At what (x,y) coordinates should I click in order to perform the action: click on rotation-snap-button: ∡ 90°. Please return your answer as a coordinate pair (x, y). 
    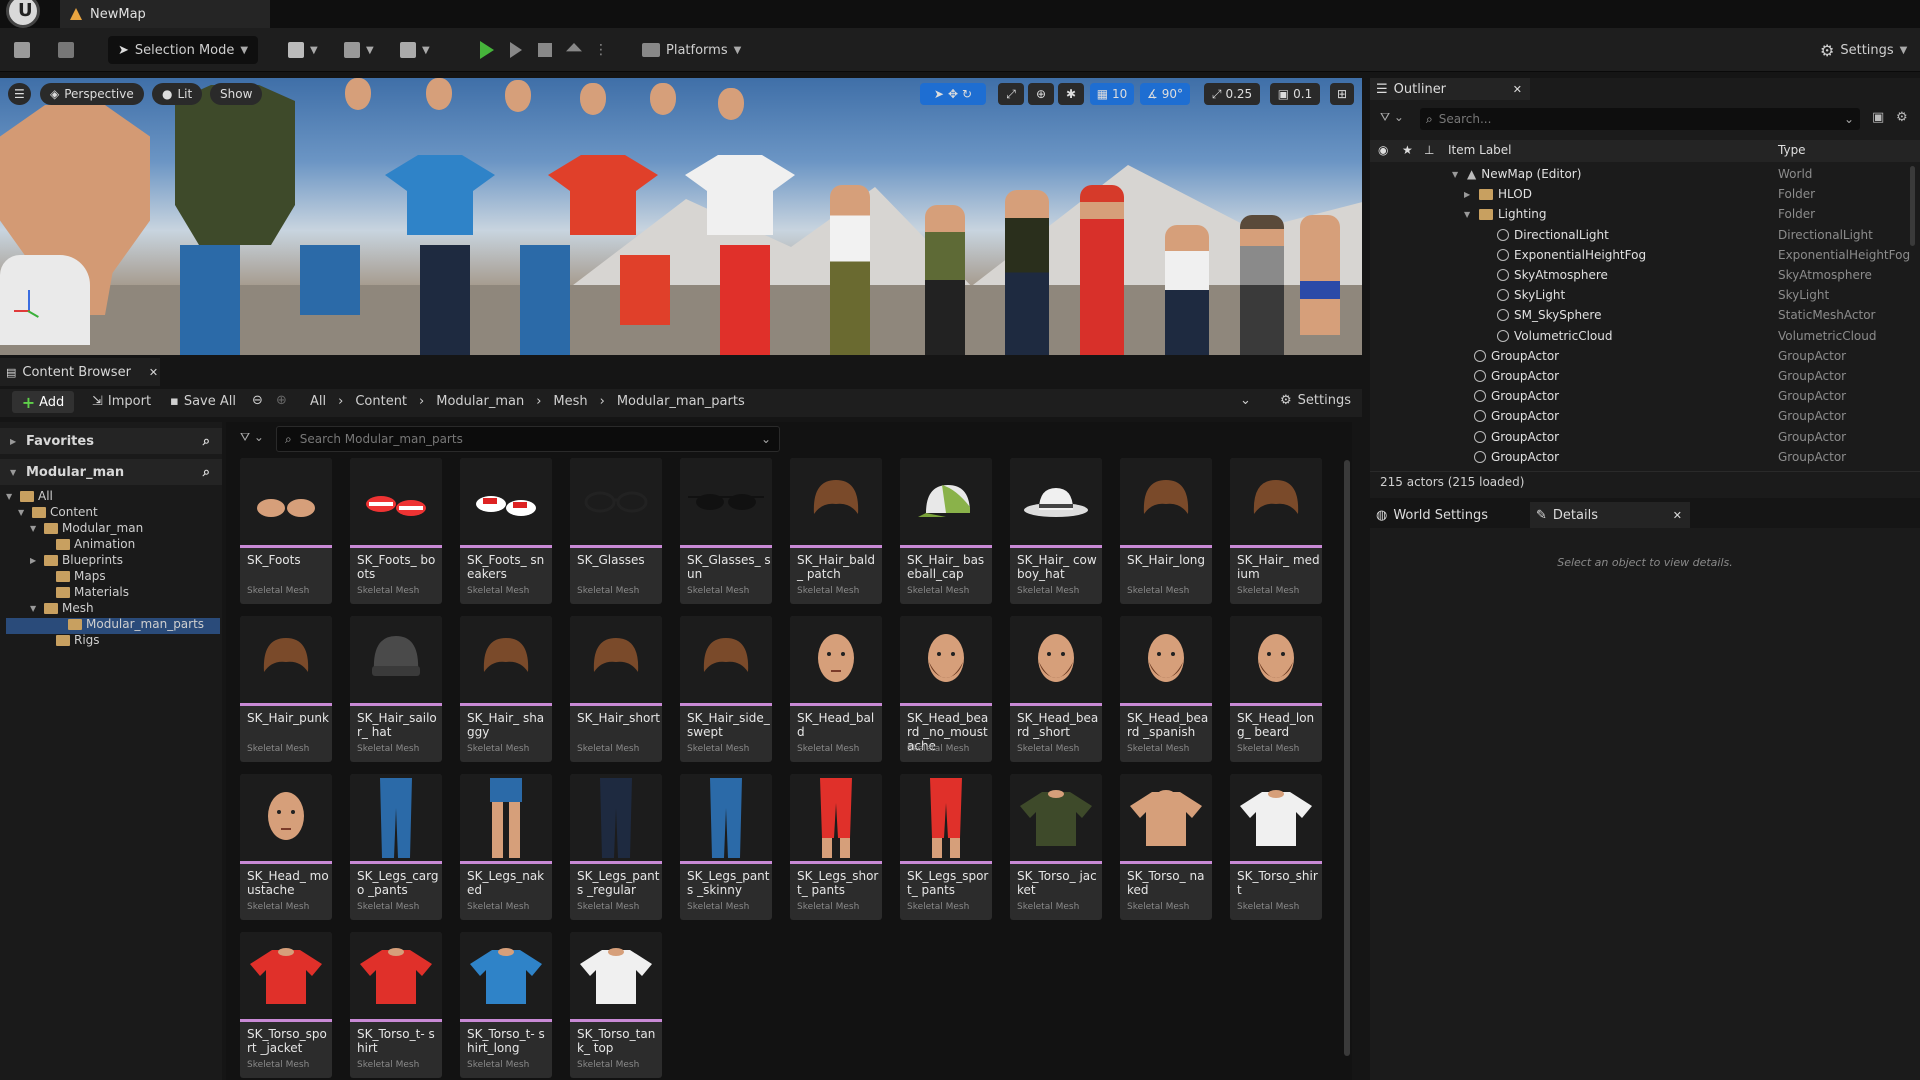
    Looking at the image, I should click on (1165, 94).